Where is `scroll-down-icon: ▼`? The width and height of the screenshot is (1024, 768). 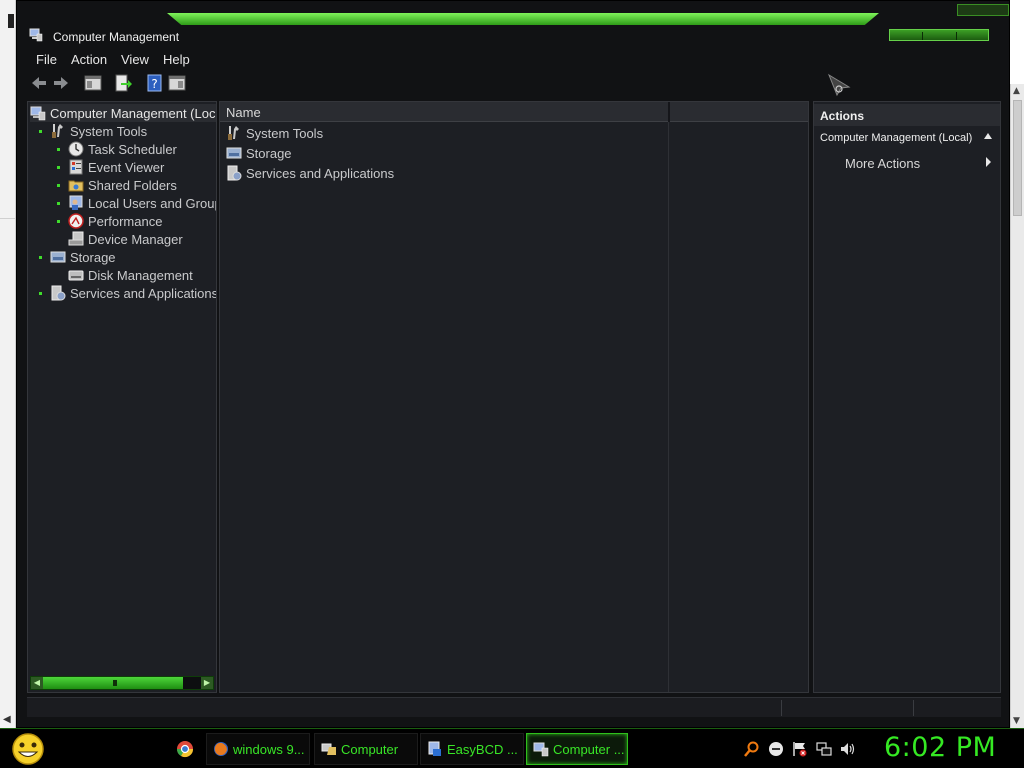 scroll-down-icon: ▼ is located at coordinates (1016, 721).